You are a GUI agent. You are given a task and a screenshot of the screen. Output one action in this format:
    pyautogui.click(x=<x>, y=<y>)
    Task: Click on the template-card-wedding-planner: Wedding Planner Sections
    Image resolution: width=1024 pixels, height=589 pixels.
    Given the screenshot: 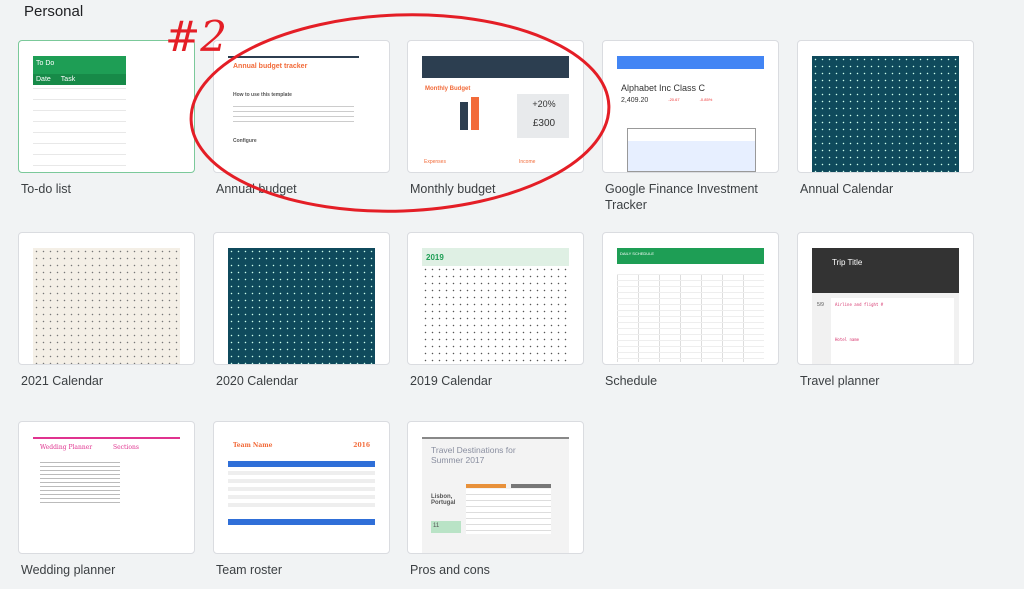 What is the action you would take?
    pyautogui.click(x=106, y=487)
    